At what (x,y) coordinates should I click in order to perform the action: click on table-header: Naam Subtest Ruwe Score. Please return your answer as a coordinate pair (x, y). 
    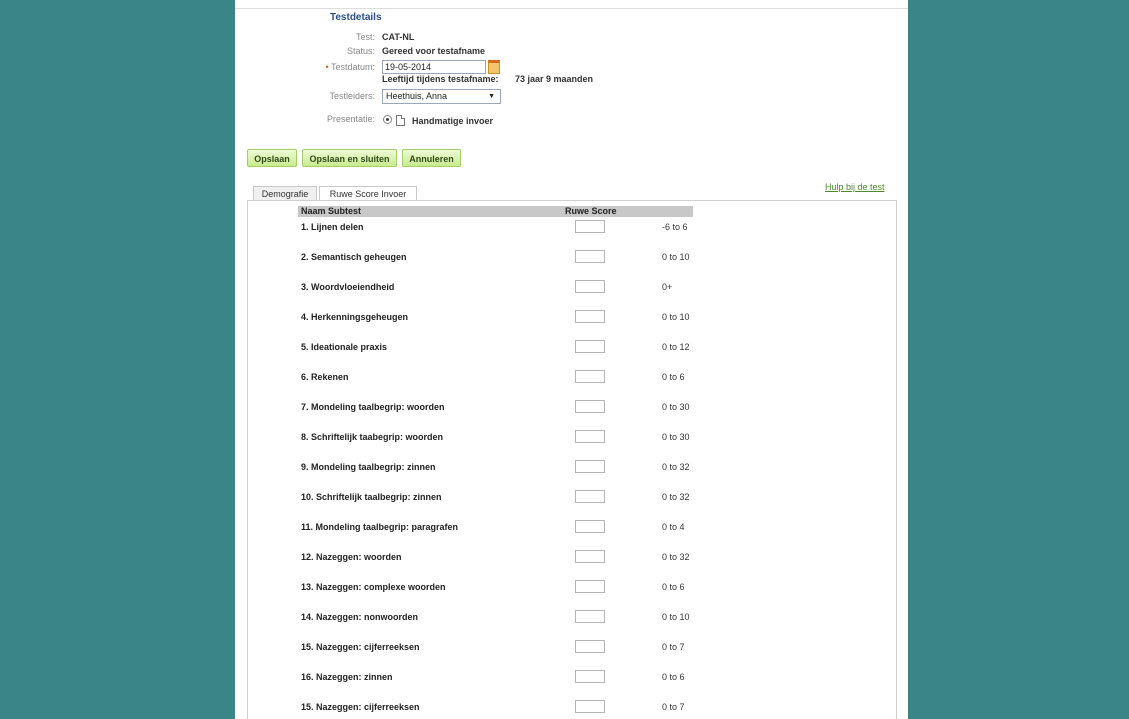
    Looking at the image, I should click on (495, 211).